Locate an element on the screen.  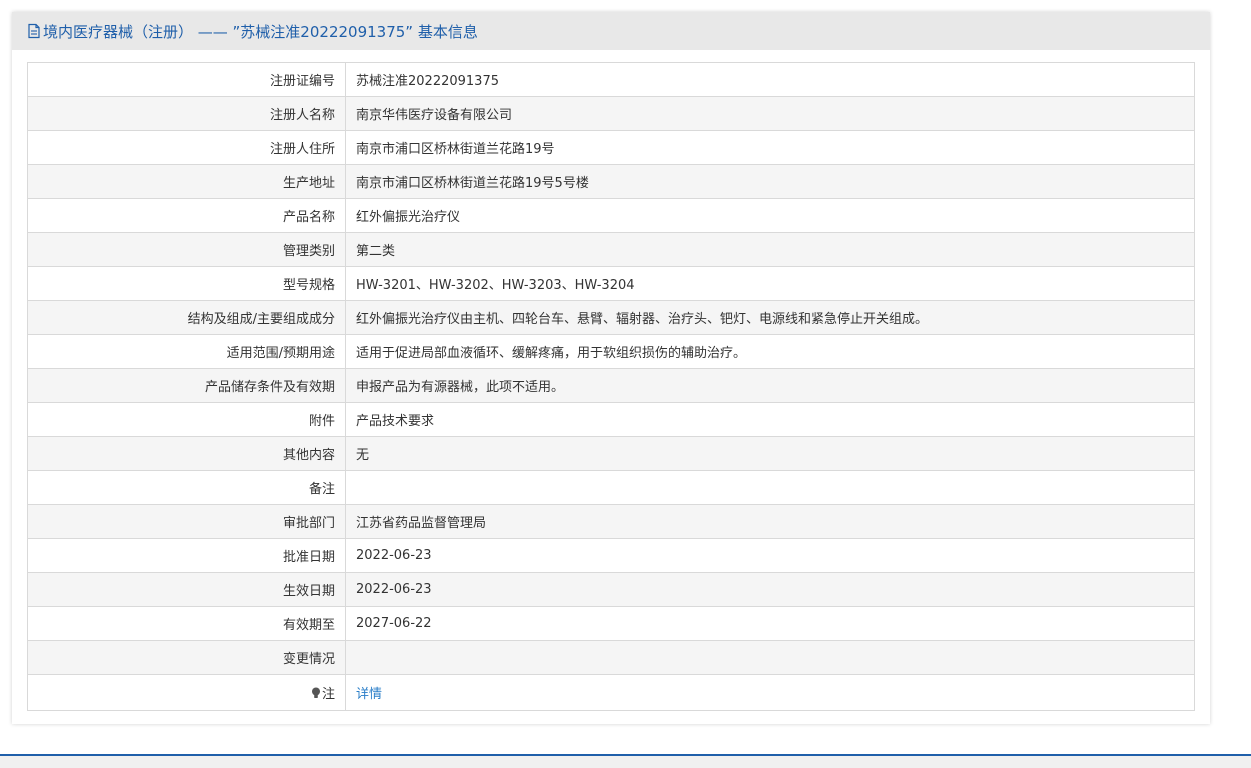
table-row: 有效期至 2027-06-22 is located at coordinates (611, 623).